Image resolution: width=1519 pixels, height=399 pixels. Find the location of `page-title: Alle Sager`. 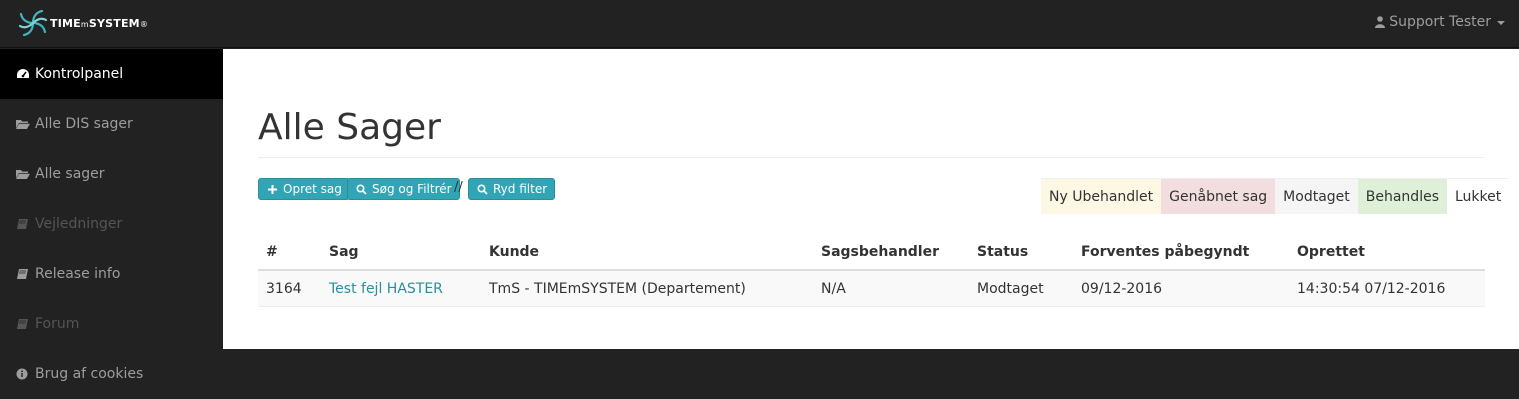

page-title: Alle Sager is located at coordinates (349, 127).